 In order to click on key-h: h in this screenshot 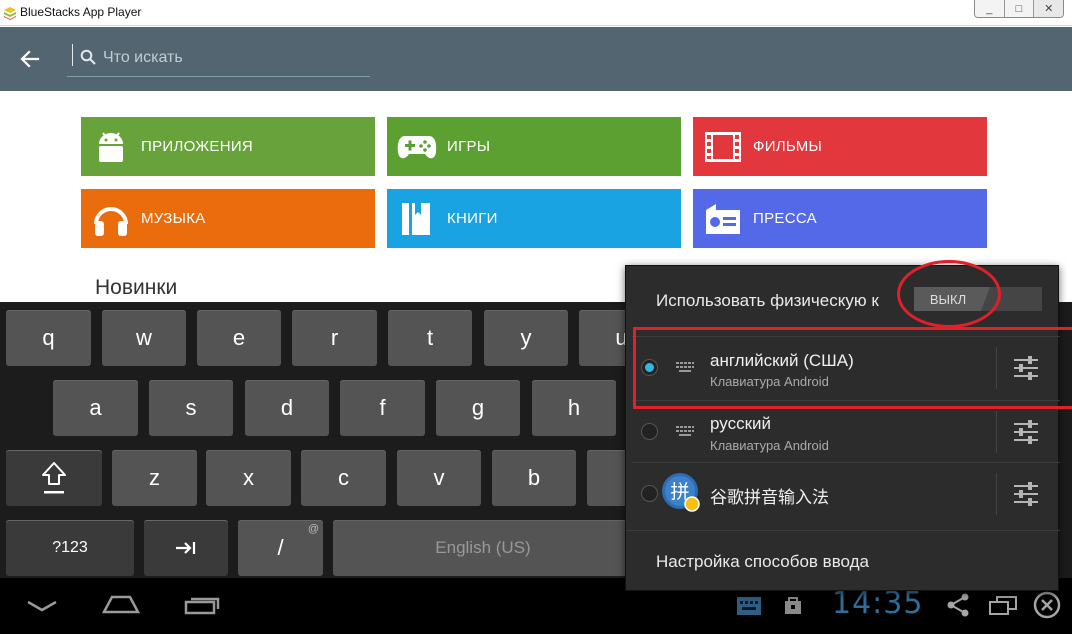, I will do `click(574, 408)`.